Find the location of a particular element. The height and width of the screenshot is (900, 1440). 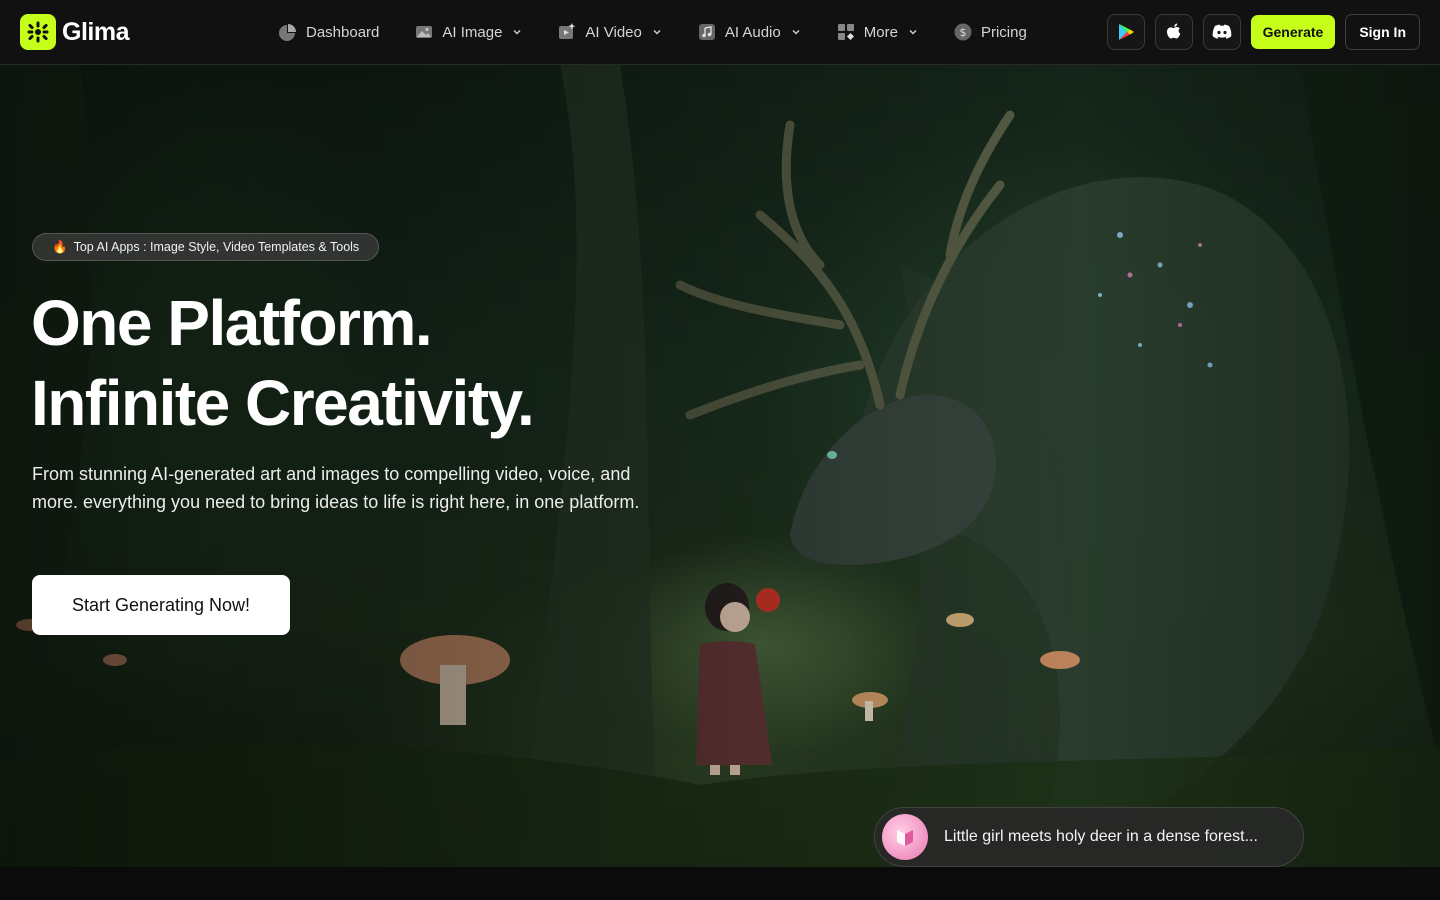

sign-in-button: Sign In is located at coordinates (1382, 32).